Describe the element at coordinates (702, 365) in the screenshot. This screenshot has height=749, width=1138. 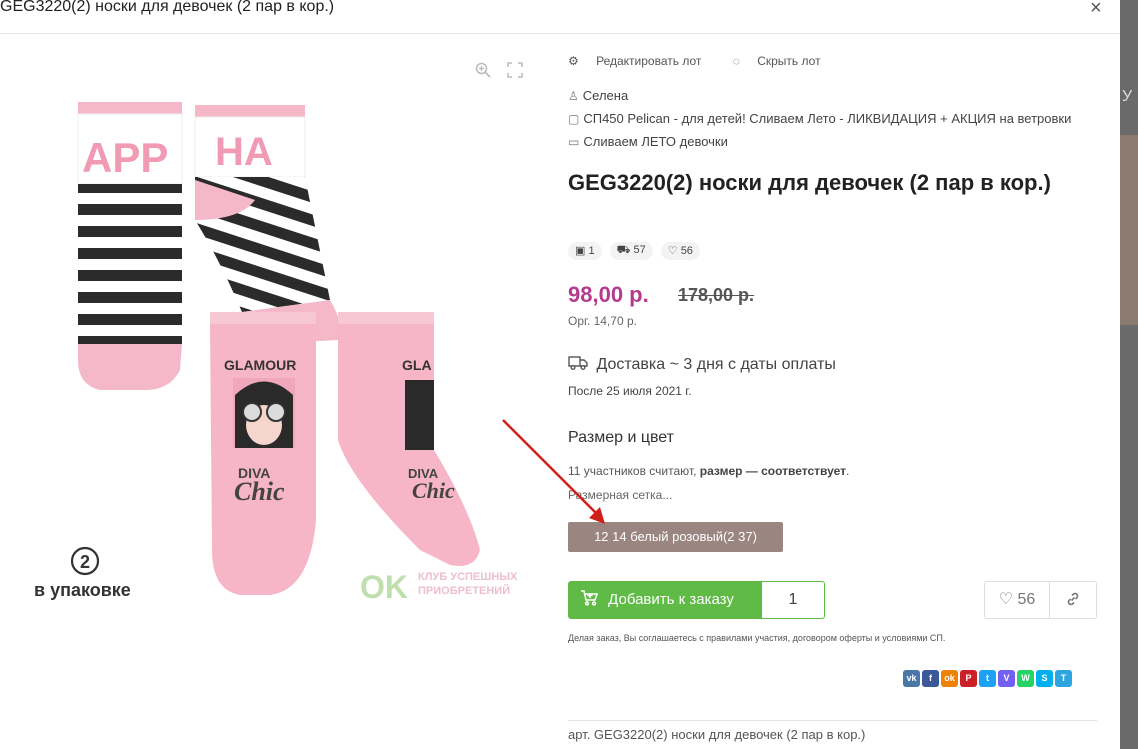
I see `delivery-info: Доставка ~ 3 дня с даты оплаты` at that location.